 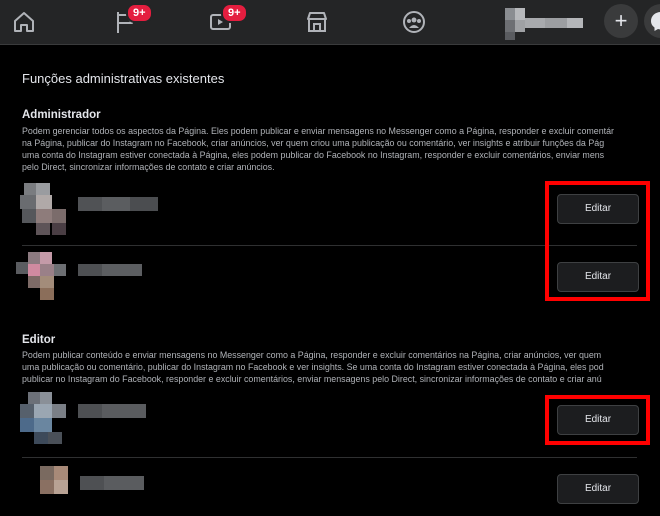 I want to click on profile-avatar, so click(x=551, y=22).